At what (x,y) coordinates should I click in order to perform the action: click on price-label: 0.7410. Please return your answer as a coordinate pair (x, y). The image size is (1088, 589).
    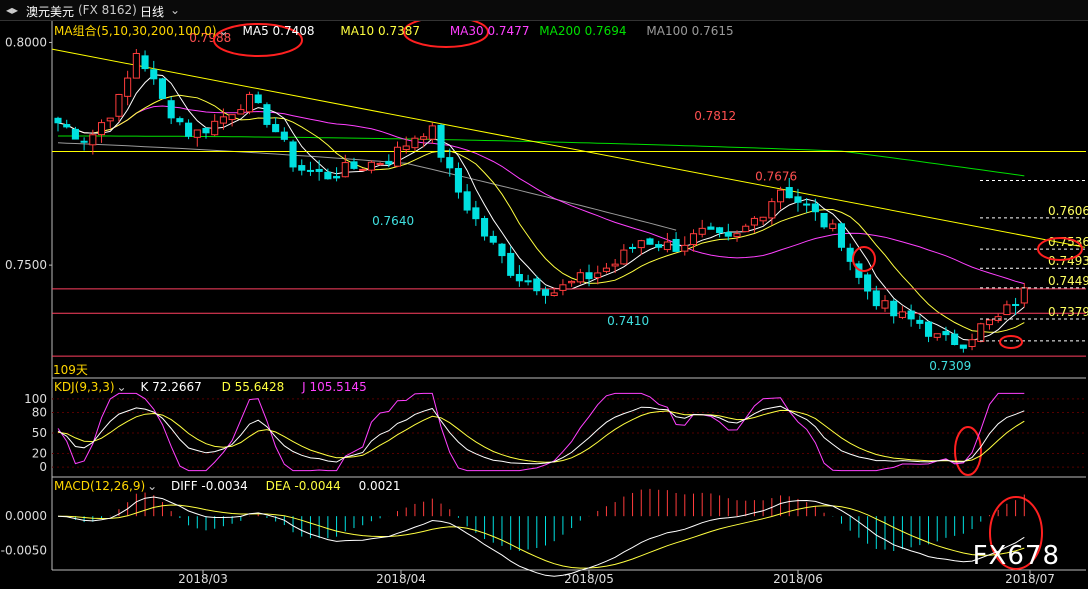
    Looking at the image, I should click on (628, 321).